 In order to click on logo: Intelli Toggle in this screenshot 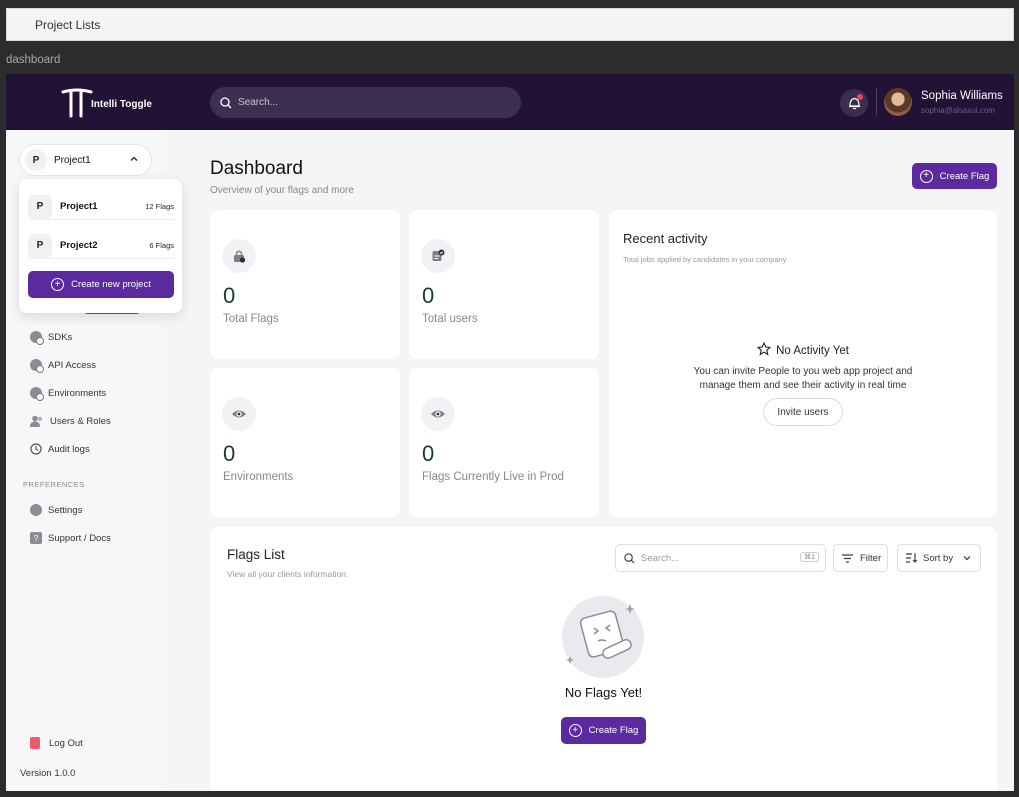, I will do `click(106, 102)`.